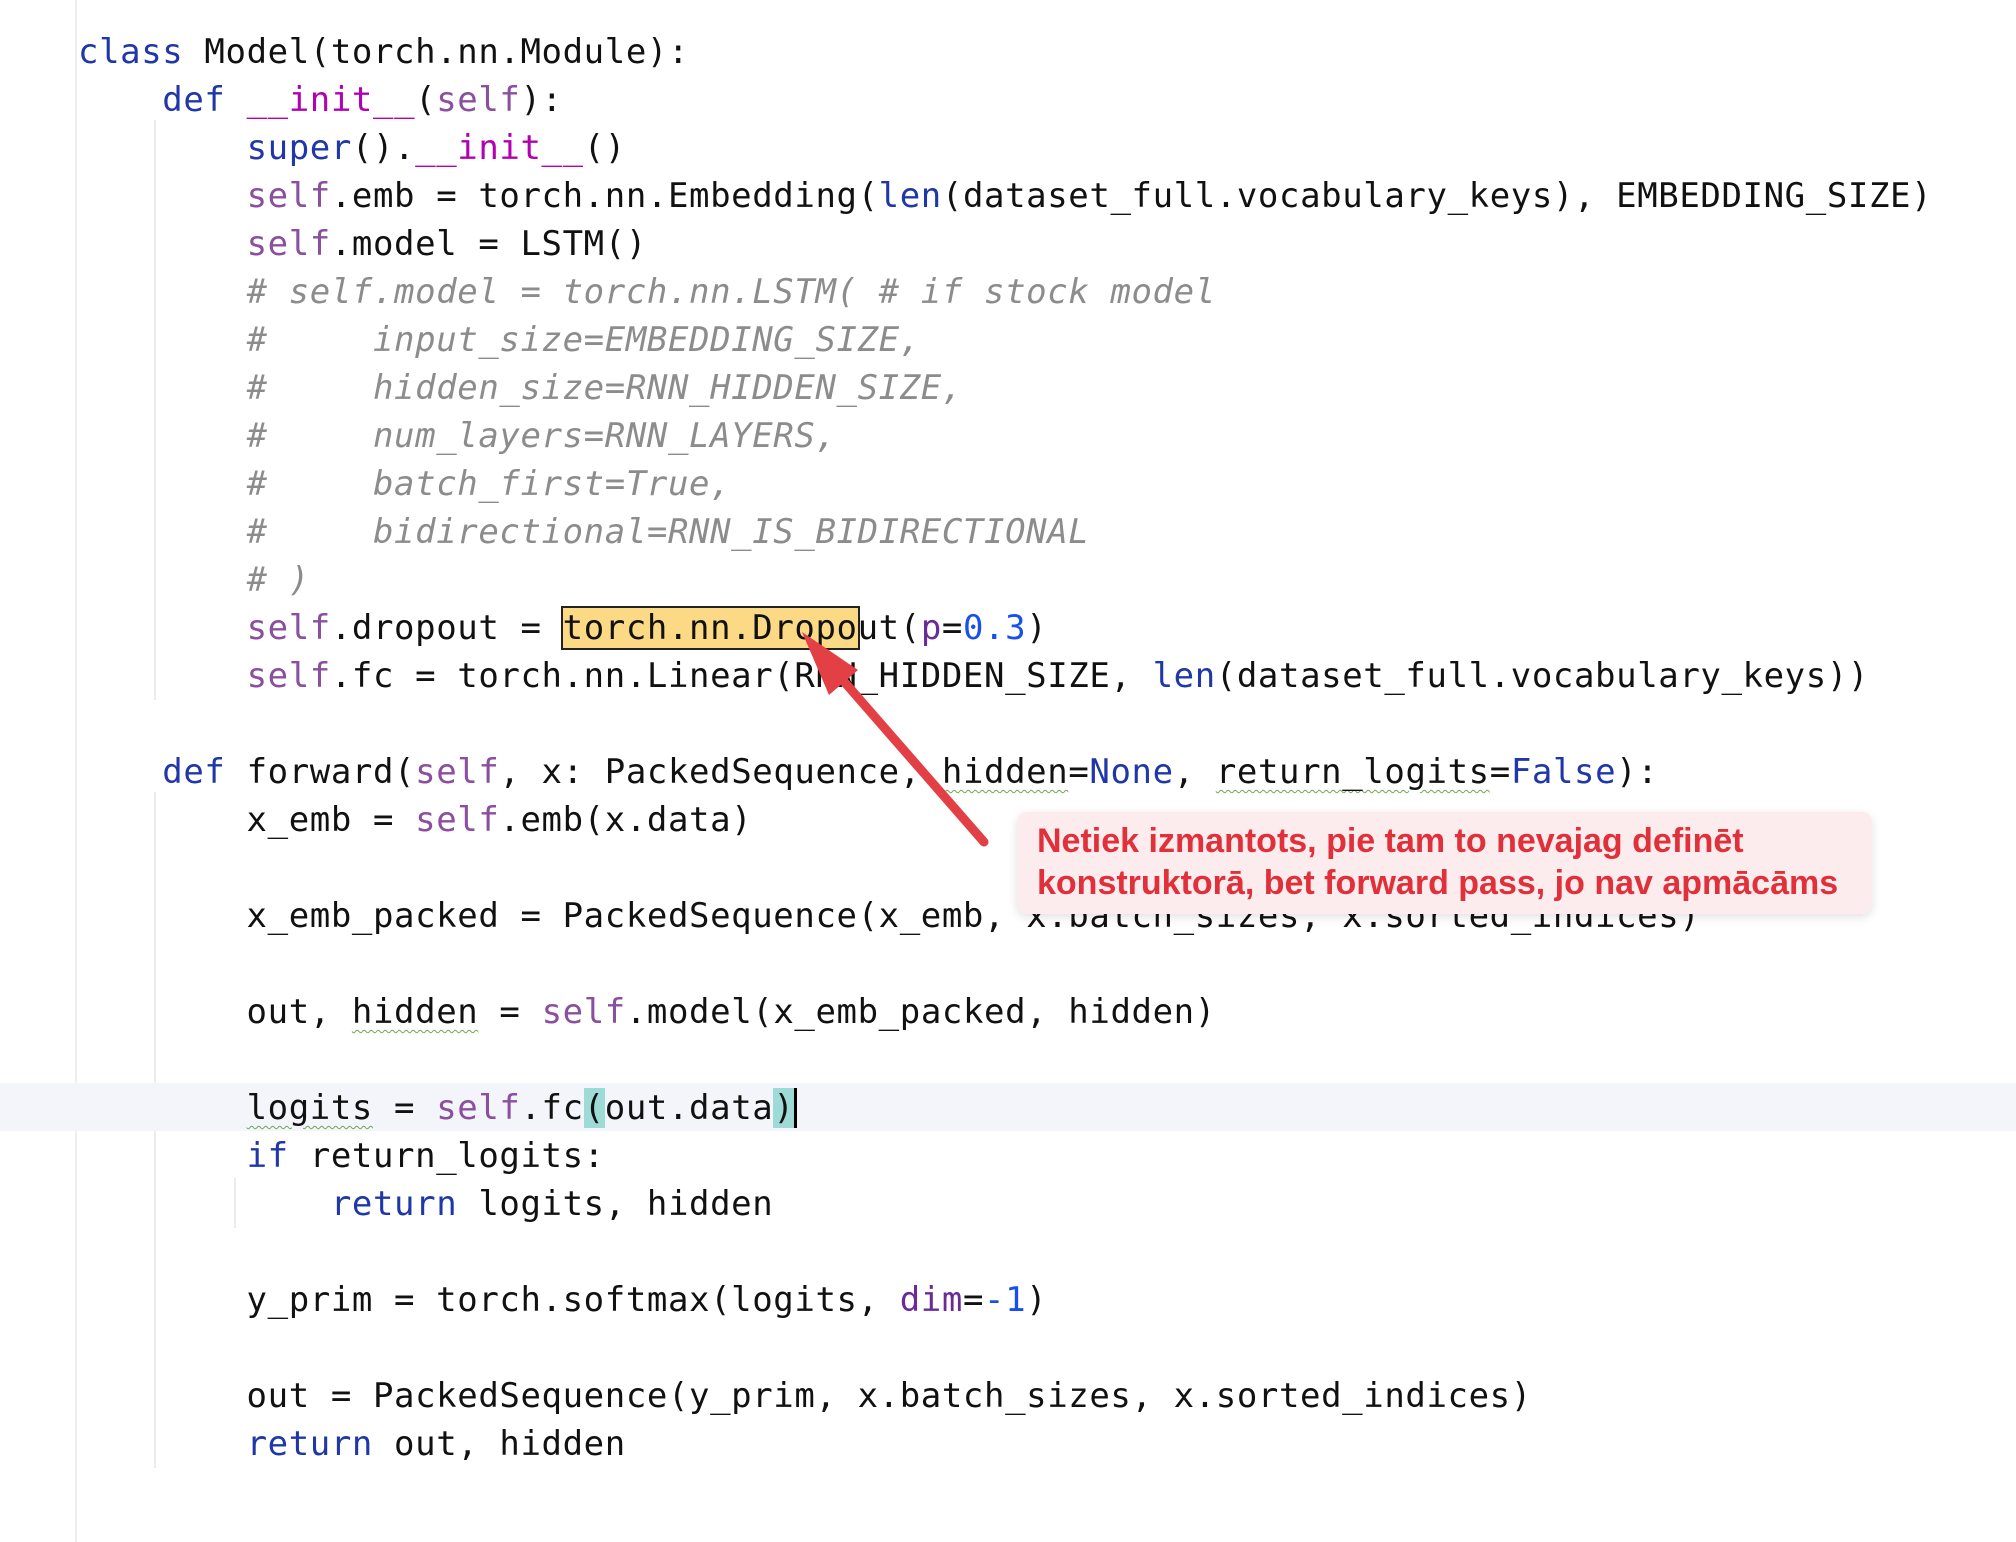 The width and height of the screenshot is (2016, 1542). What do you see at coordinates (594, 1108) in the screenshot?
I see `code-token: (` at bounding box center [594, 1108].